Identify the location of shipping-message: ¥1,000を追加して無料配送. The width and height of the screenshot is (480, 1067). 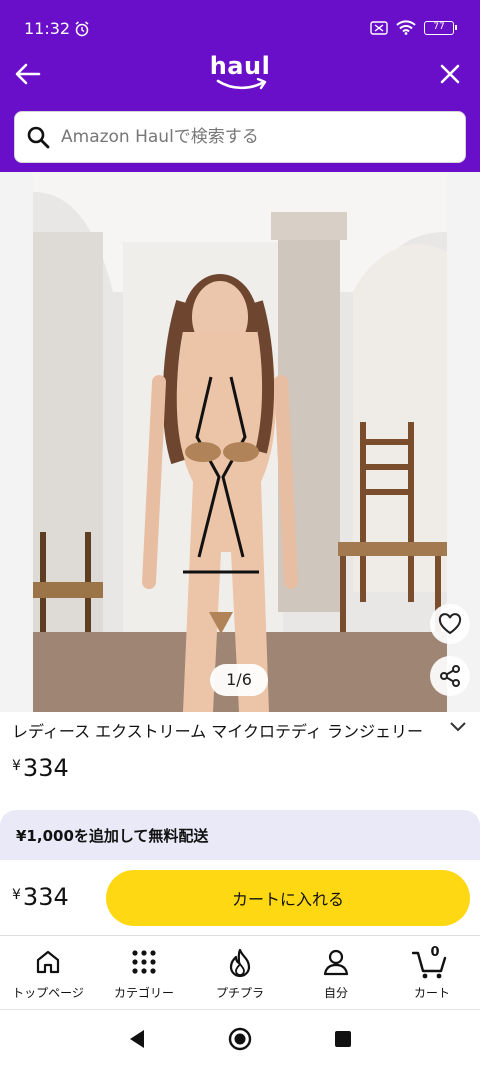
(112, 836).